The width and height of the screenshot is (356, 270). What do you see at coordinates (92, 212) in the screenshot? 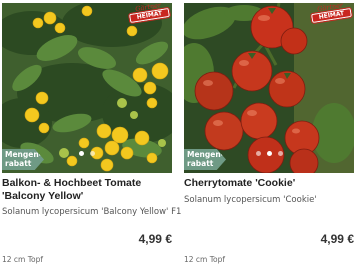
I see `product-botanical-name: Solanum lycopersicum 'Balcony Yellow' F1` at bounding box center [92, 212].